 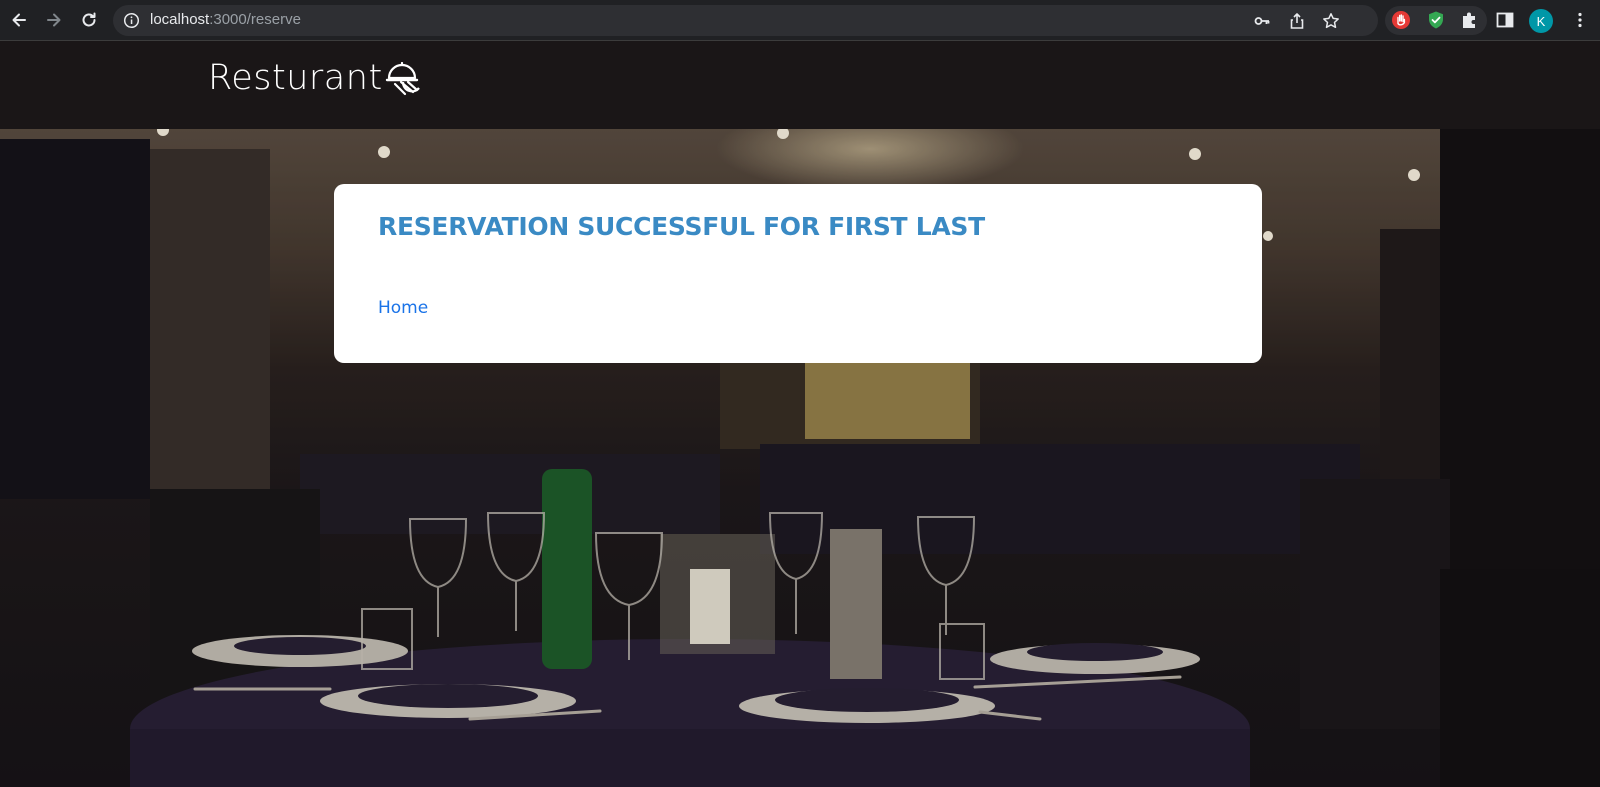 I want to click on shield-check-icon, so click(x=1436, y=20).